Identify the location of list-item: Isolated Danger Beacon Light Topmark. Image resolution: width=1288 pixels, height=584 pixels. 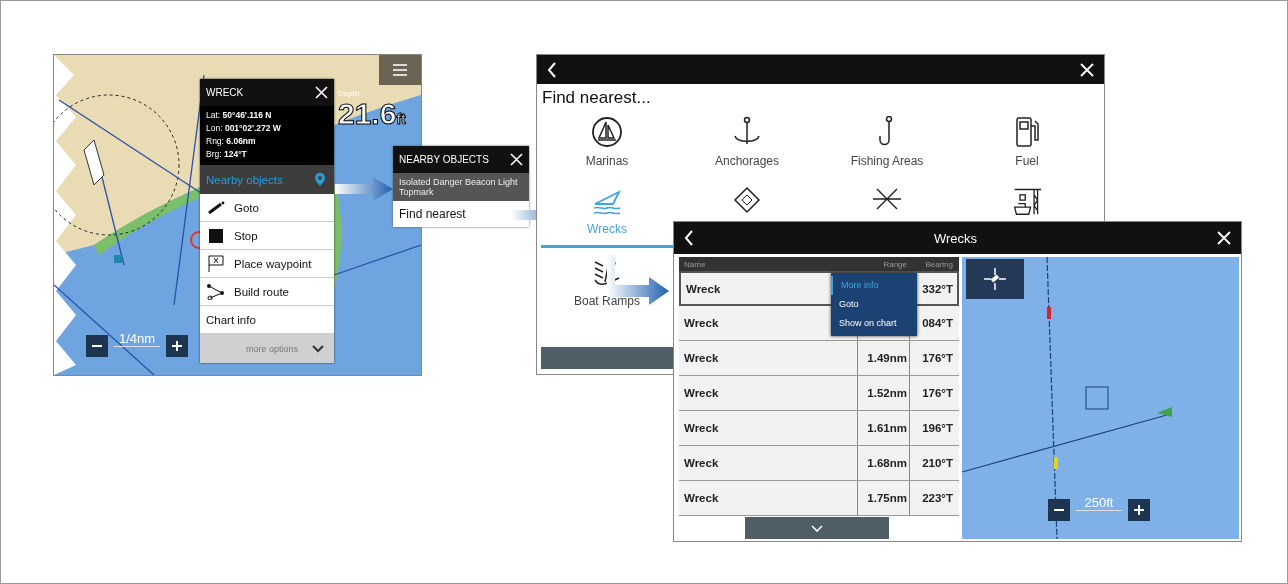
(461, 187).